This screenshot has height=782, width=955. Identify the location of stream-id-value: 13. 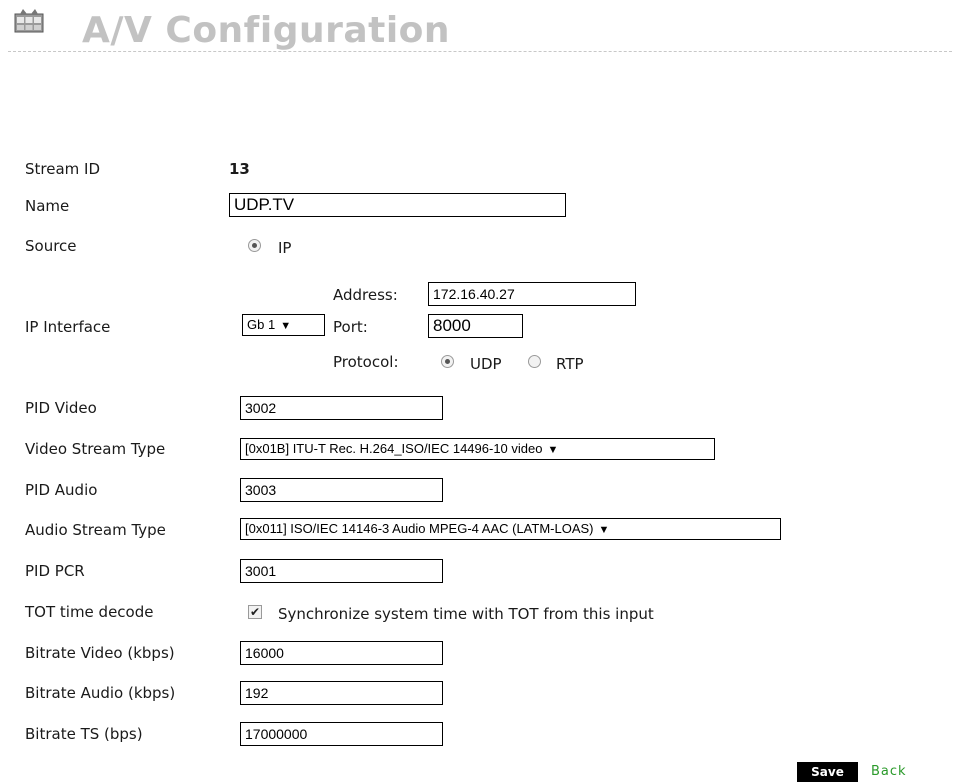
(239, 169).